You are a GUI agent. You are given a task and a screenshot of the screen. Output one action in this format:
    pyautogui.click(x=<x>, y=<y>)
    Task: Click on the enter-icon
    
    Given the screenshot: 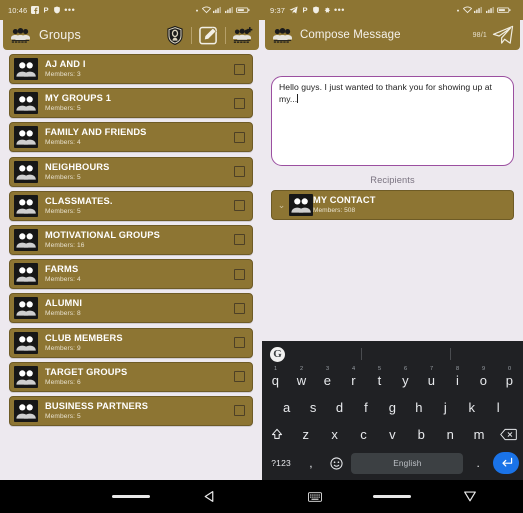 What is the action you would take?
    pyautogui.click(x=506, y=462)
    